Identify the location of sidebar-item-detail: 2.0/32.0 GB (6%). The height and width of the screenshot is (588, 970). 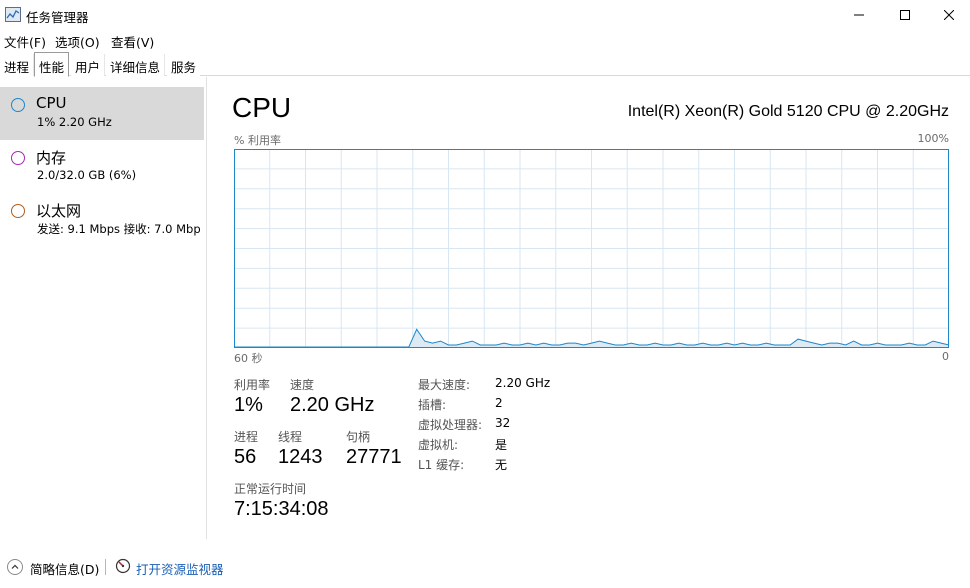
(87, 175).